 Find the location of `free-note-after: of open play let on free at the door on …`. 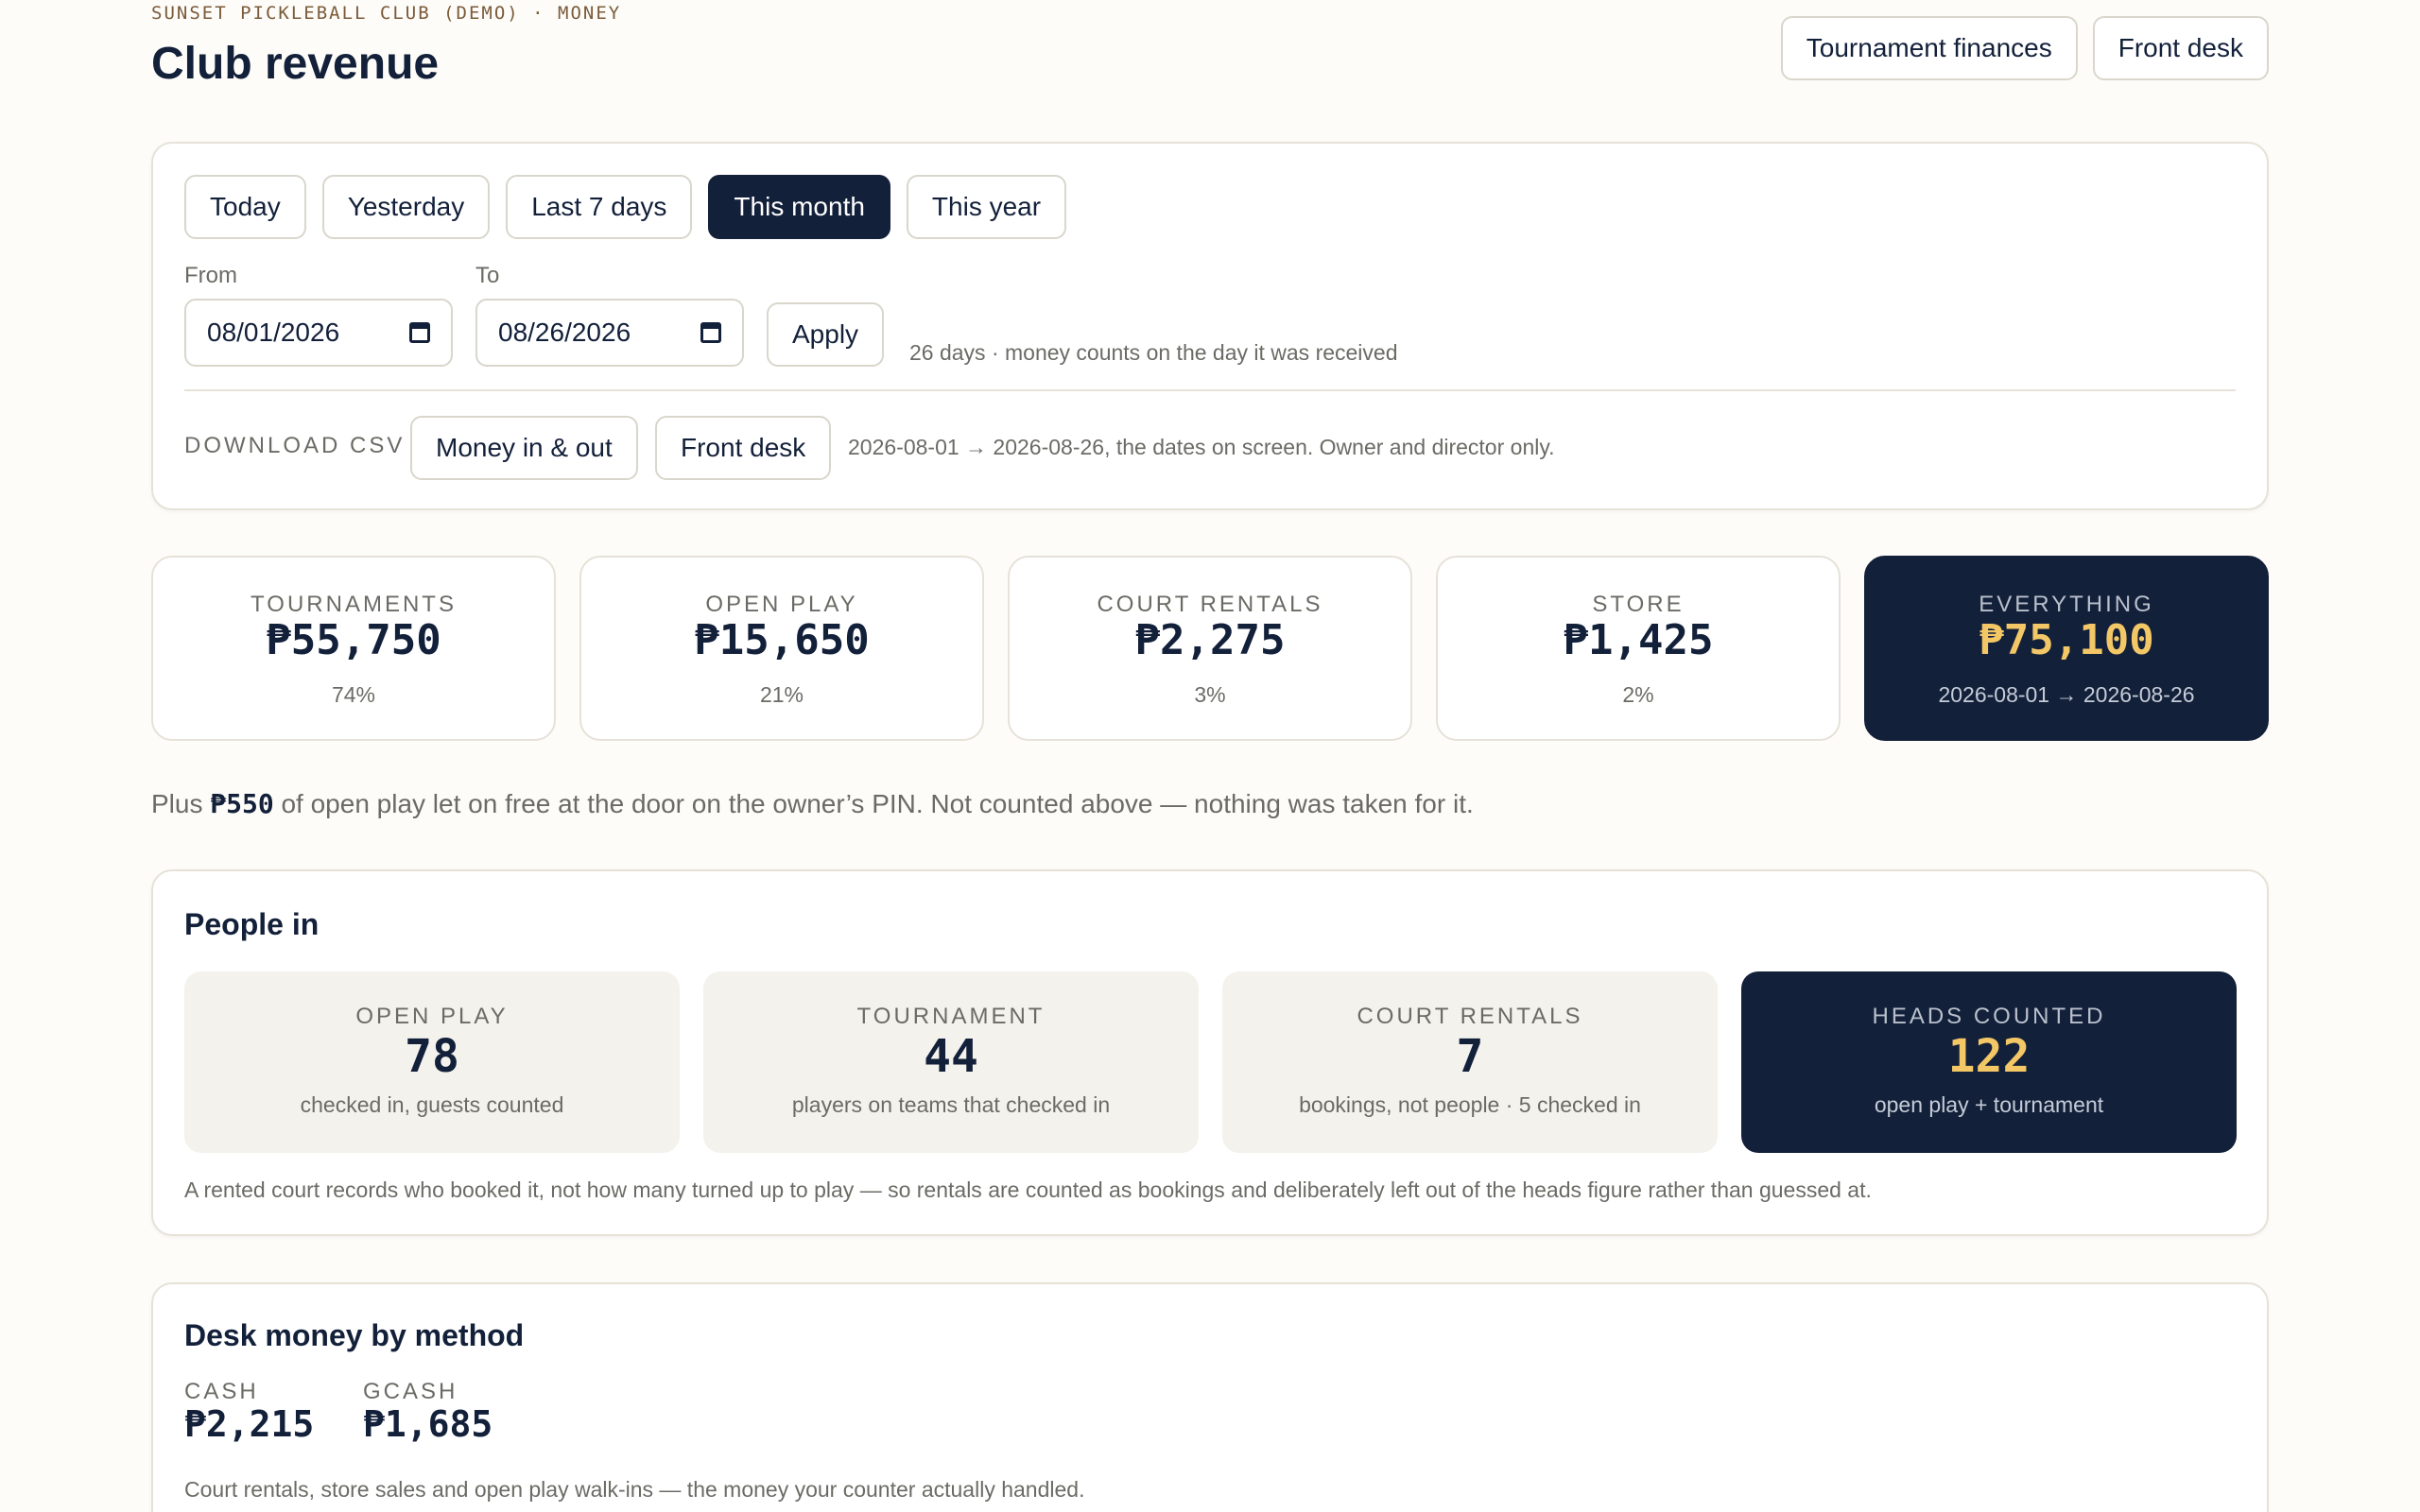

free-note-after: of open play let on free at the door on … is located at coordinates (874, 803).